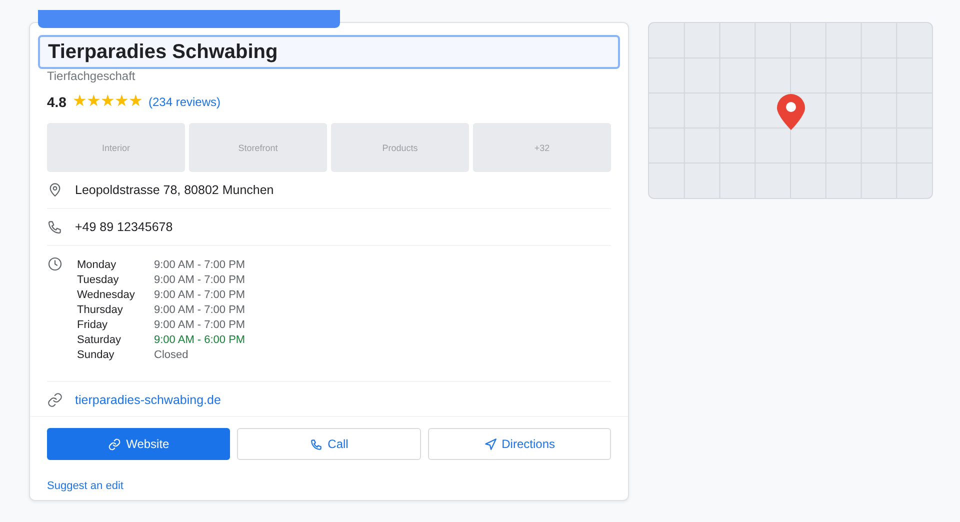 The image size is (960, 522). I want to click on rating-value: 4.8, so click(56, 102).